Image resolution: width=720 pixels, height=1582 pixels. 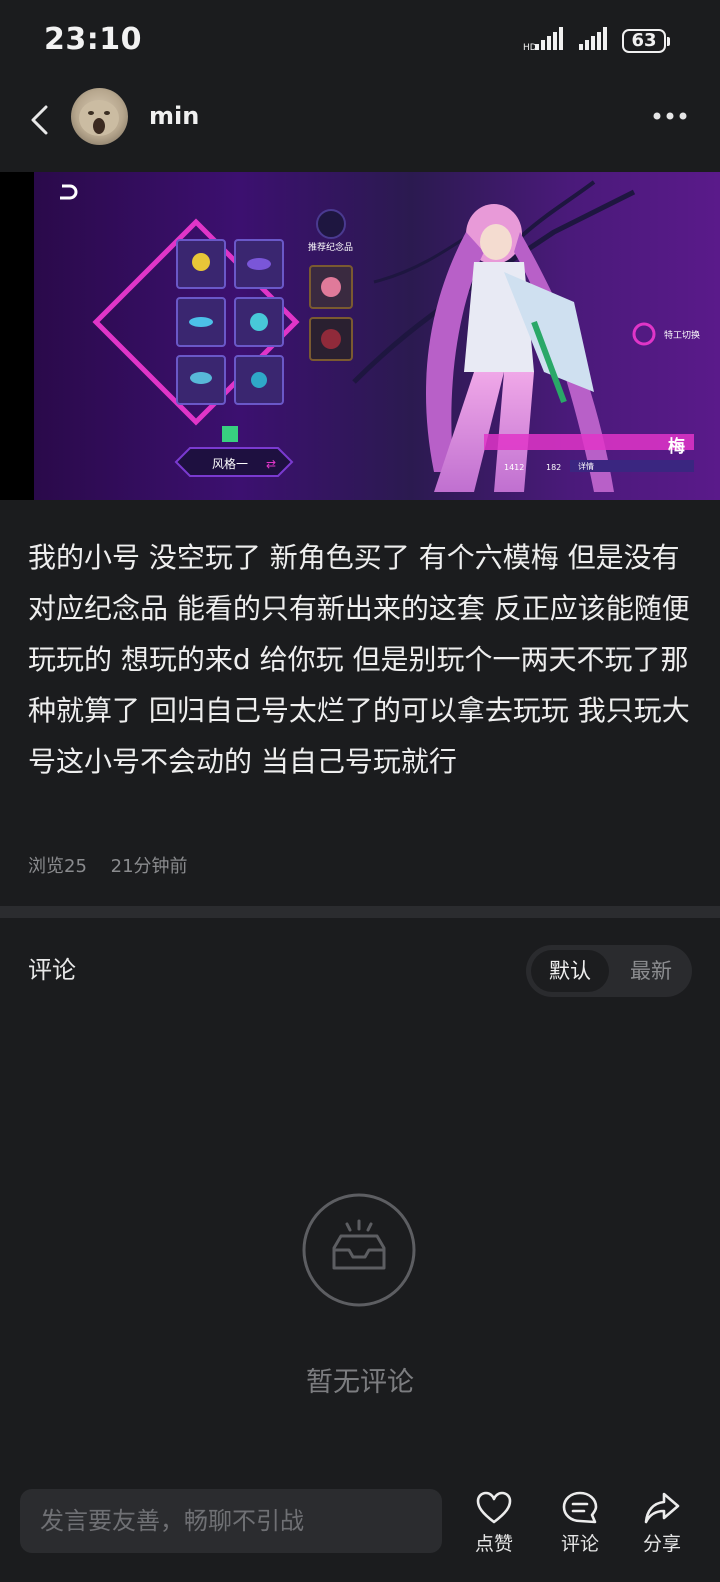 What do you see at coordinates (661, 1544) in the screenshot?
I see `share-label: 分享` at bounding box center [661, 1544].